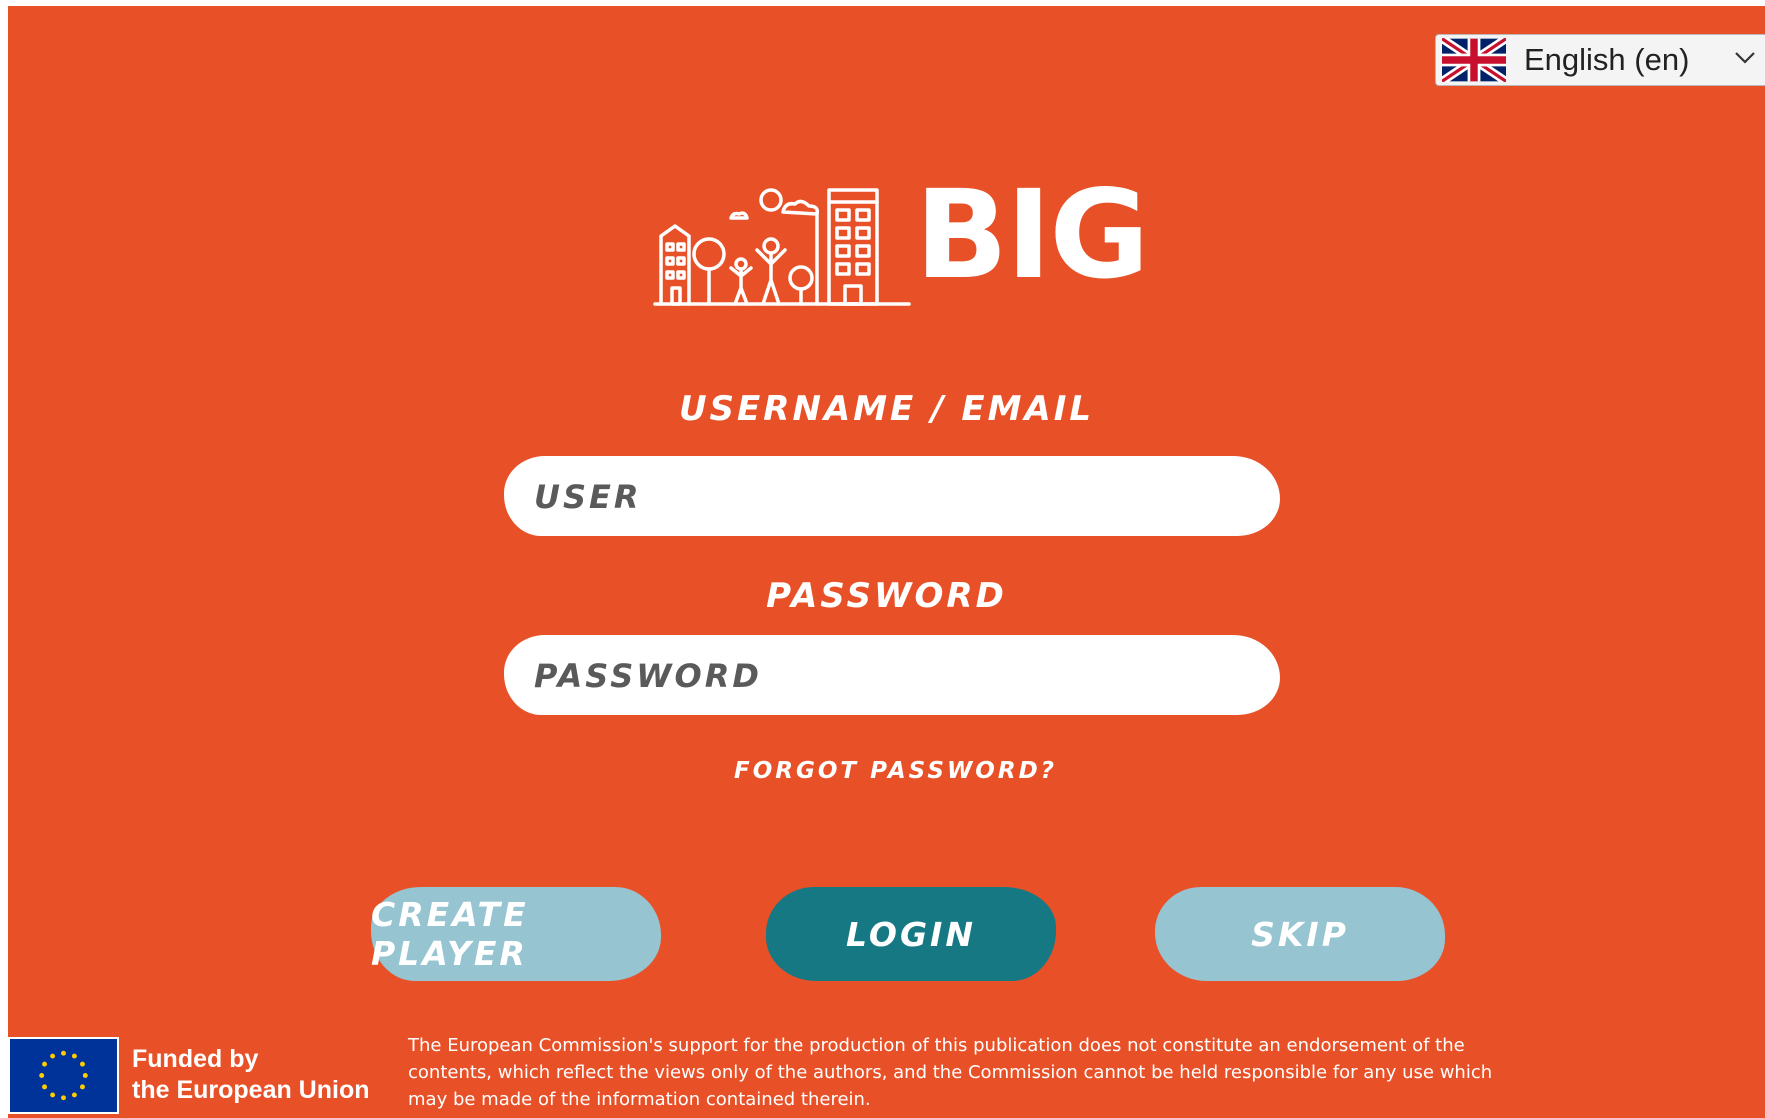 This screenshot has width=1765, height=1118. What do you see at coordinates (1745, 58) in the screenshot?
I see `chevron-down-icon` at bounding box center [1745, 58].